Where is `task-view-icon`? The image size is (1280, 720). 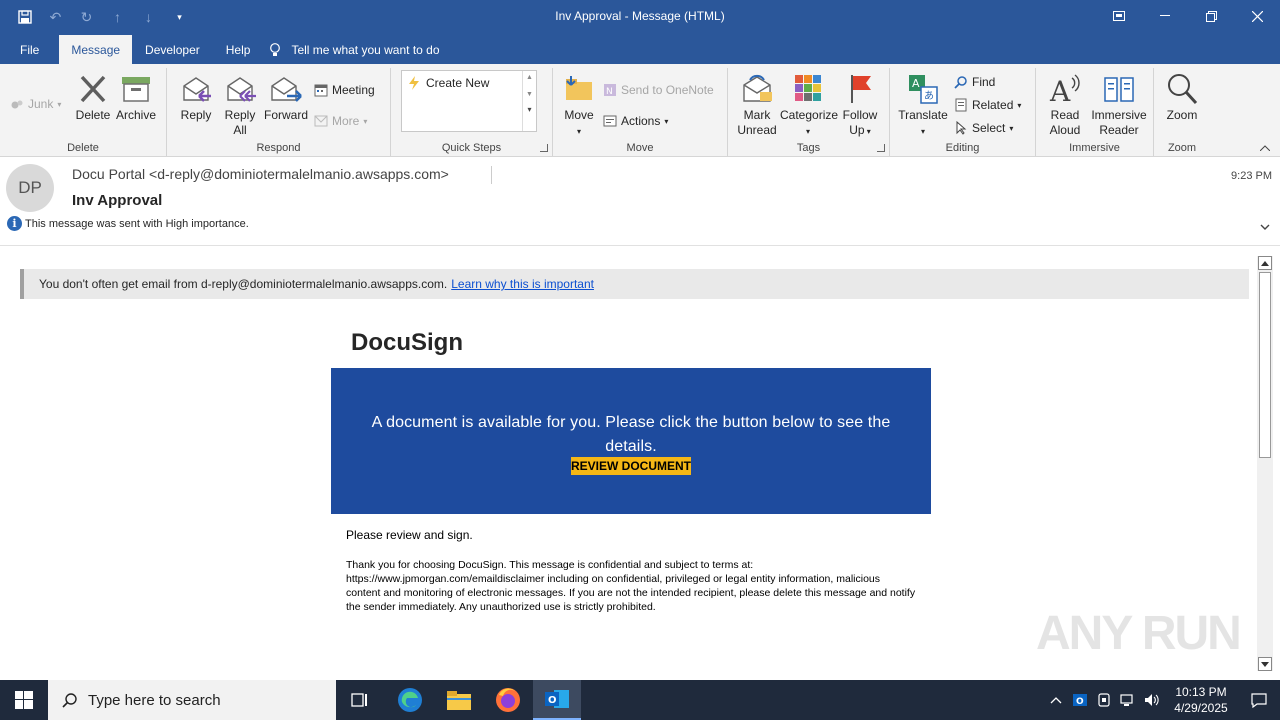
task-view-icon is located at coordinates (359, 700).